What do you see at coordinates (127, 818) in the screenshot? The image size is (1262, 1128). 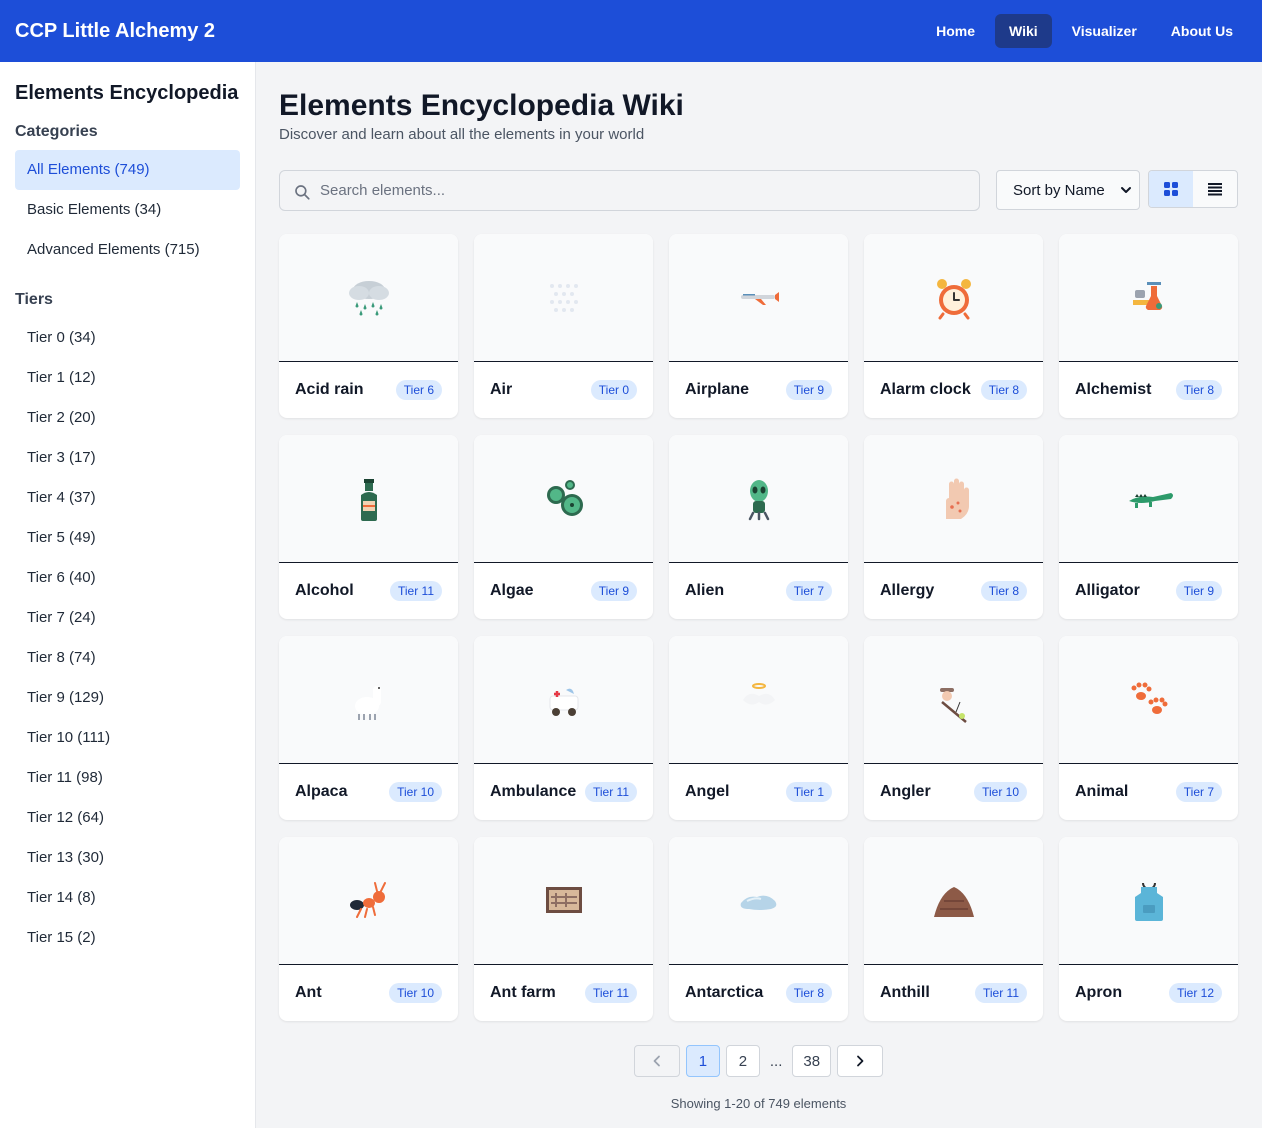 I see `tier-item-12: Tier 12 (64)` at bounding box center [127, 818].